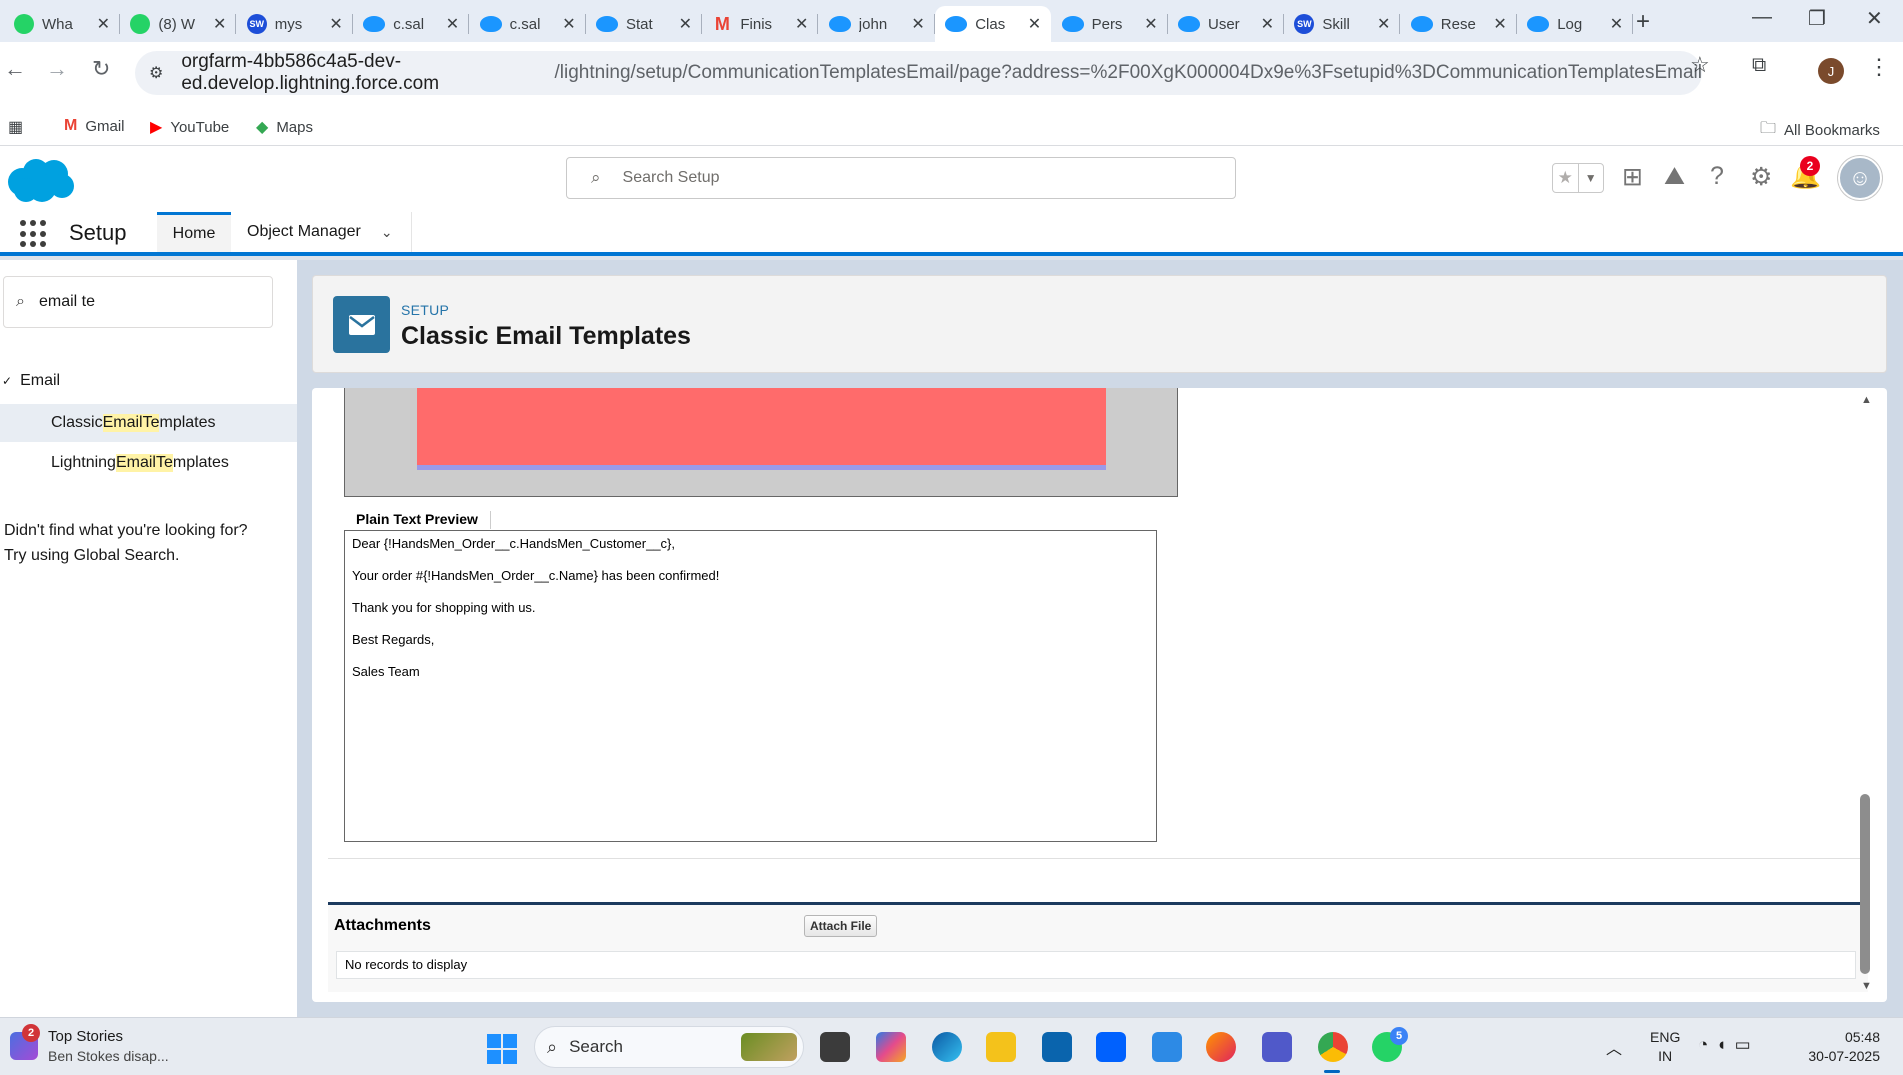 This screenshot has height=1075, width=1903. What do you see at coordinates (1747, 1044) in the screenshot?
I see `battery-icon: ▭` at bounding box center [1747, 1044].